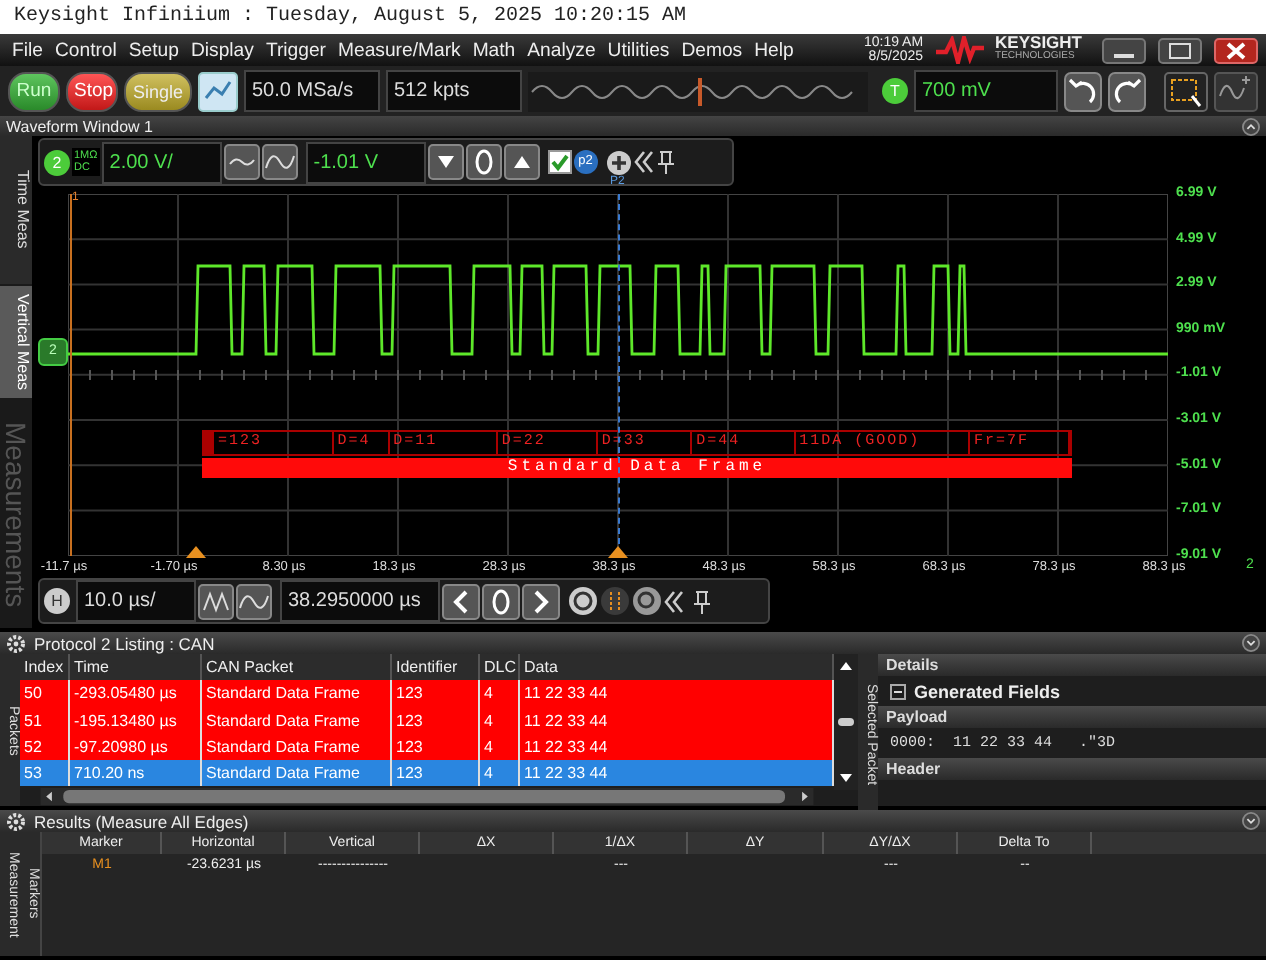 The width and height of the screenshot is (1266, 960). Describe the element at coordinates (297, 773) in the screenshot. I see `table-cell: Standard Data Frame` at that location.